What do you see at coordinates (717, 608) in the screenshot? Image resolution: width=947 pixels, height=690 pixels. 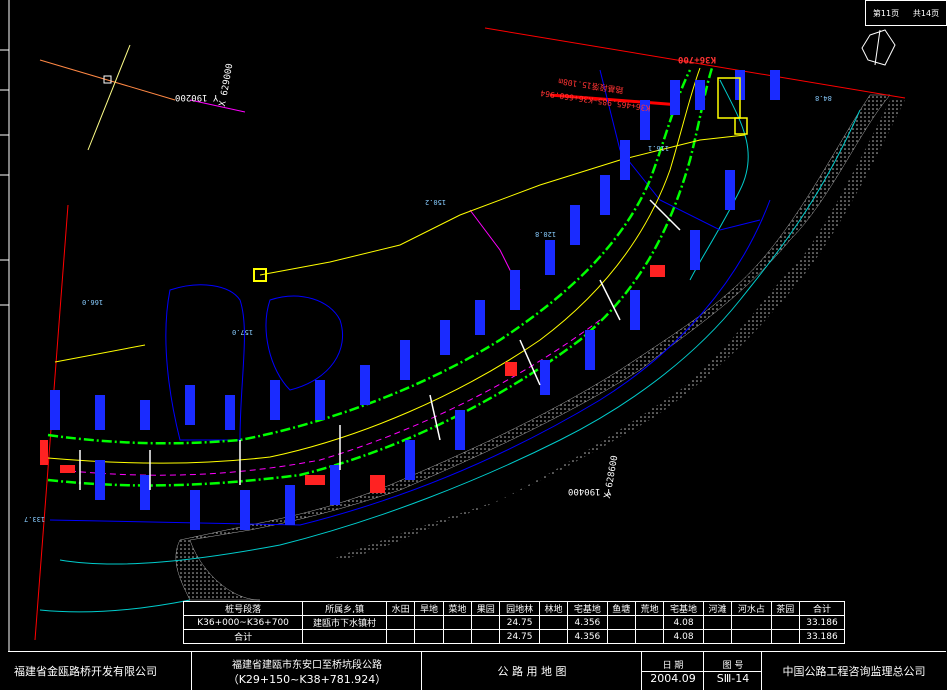 I see `table-cell: 河滩` at bounding box center [717, 608].